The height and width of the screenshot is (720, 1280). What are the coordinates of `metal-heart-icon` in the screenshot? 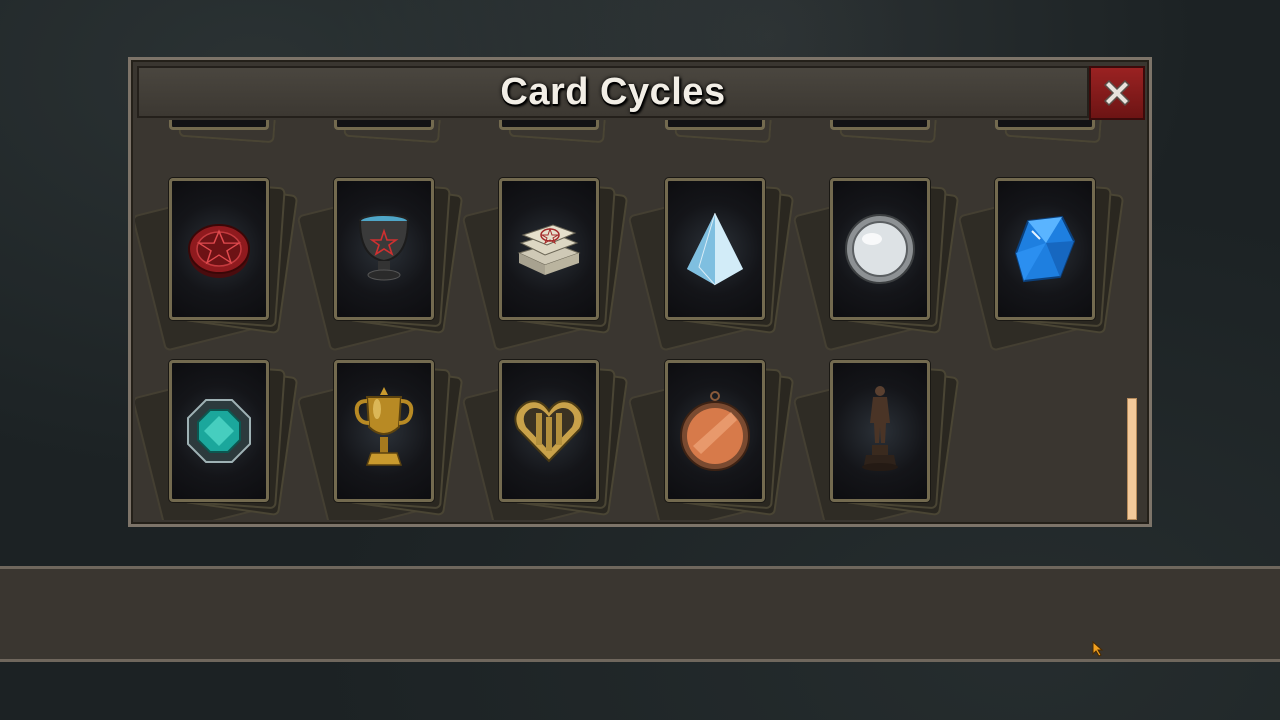 It's located at (549, 431).